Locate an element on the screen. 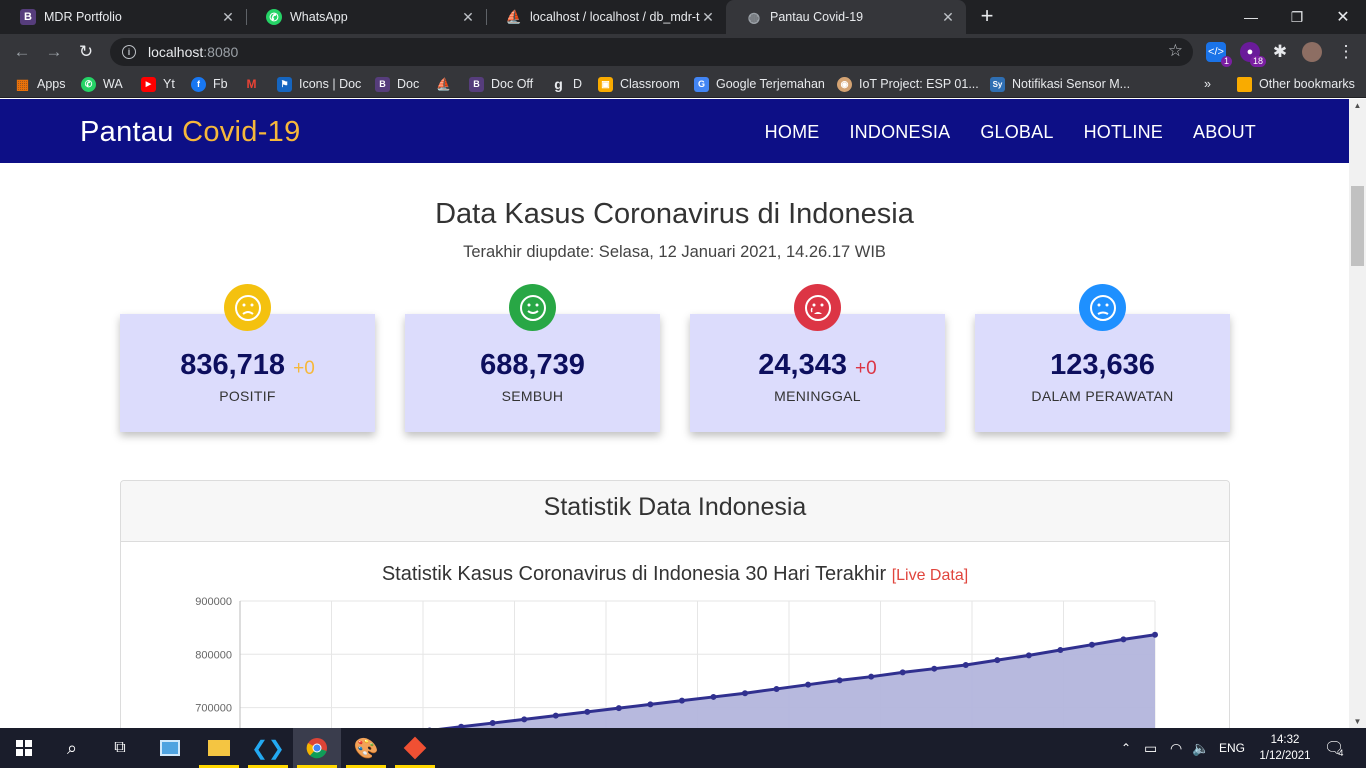 Image resolution: width=1366 pixels, height=768 pixels. tab-whatsapp: ✆ WhatsApp ✕ is located at coordinates (366, 17).